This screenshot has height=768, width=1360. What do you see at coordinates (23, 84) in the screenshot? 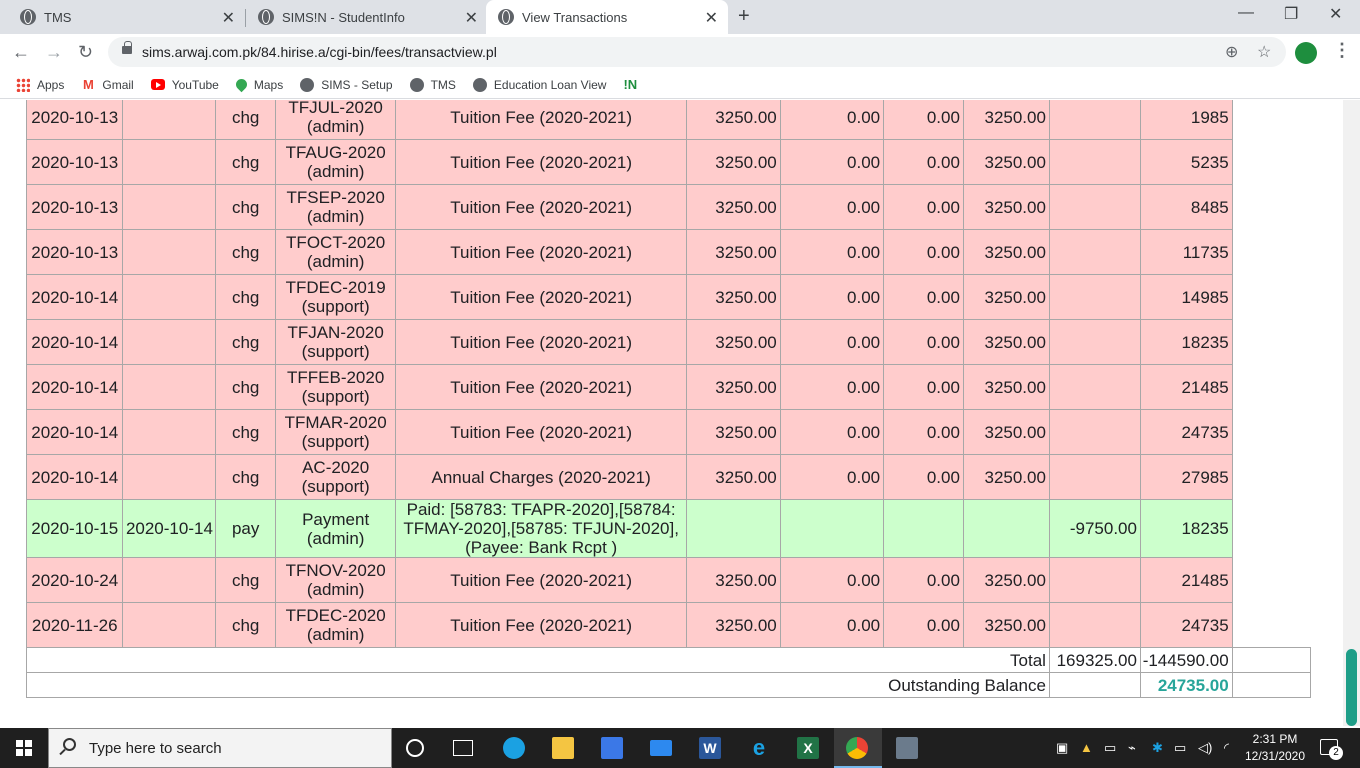
I see `apps-grid-icon` at bounding box center [23, 84].